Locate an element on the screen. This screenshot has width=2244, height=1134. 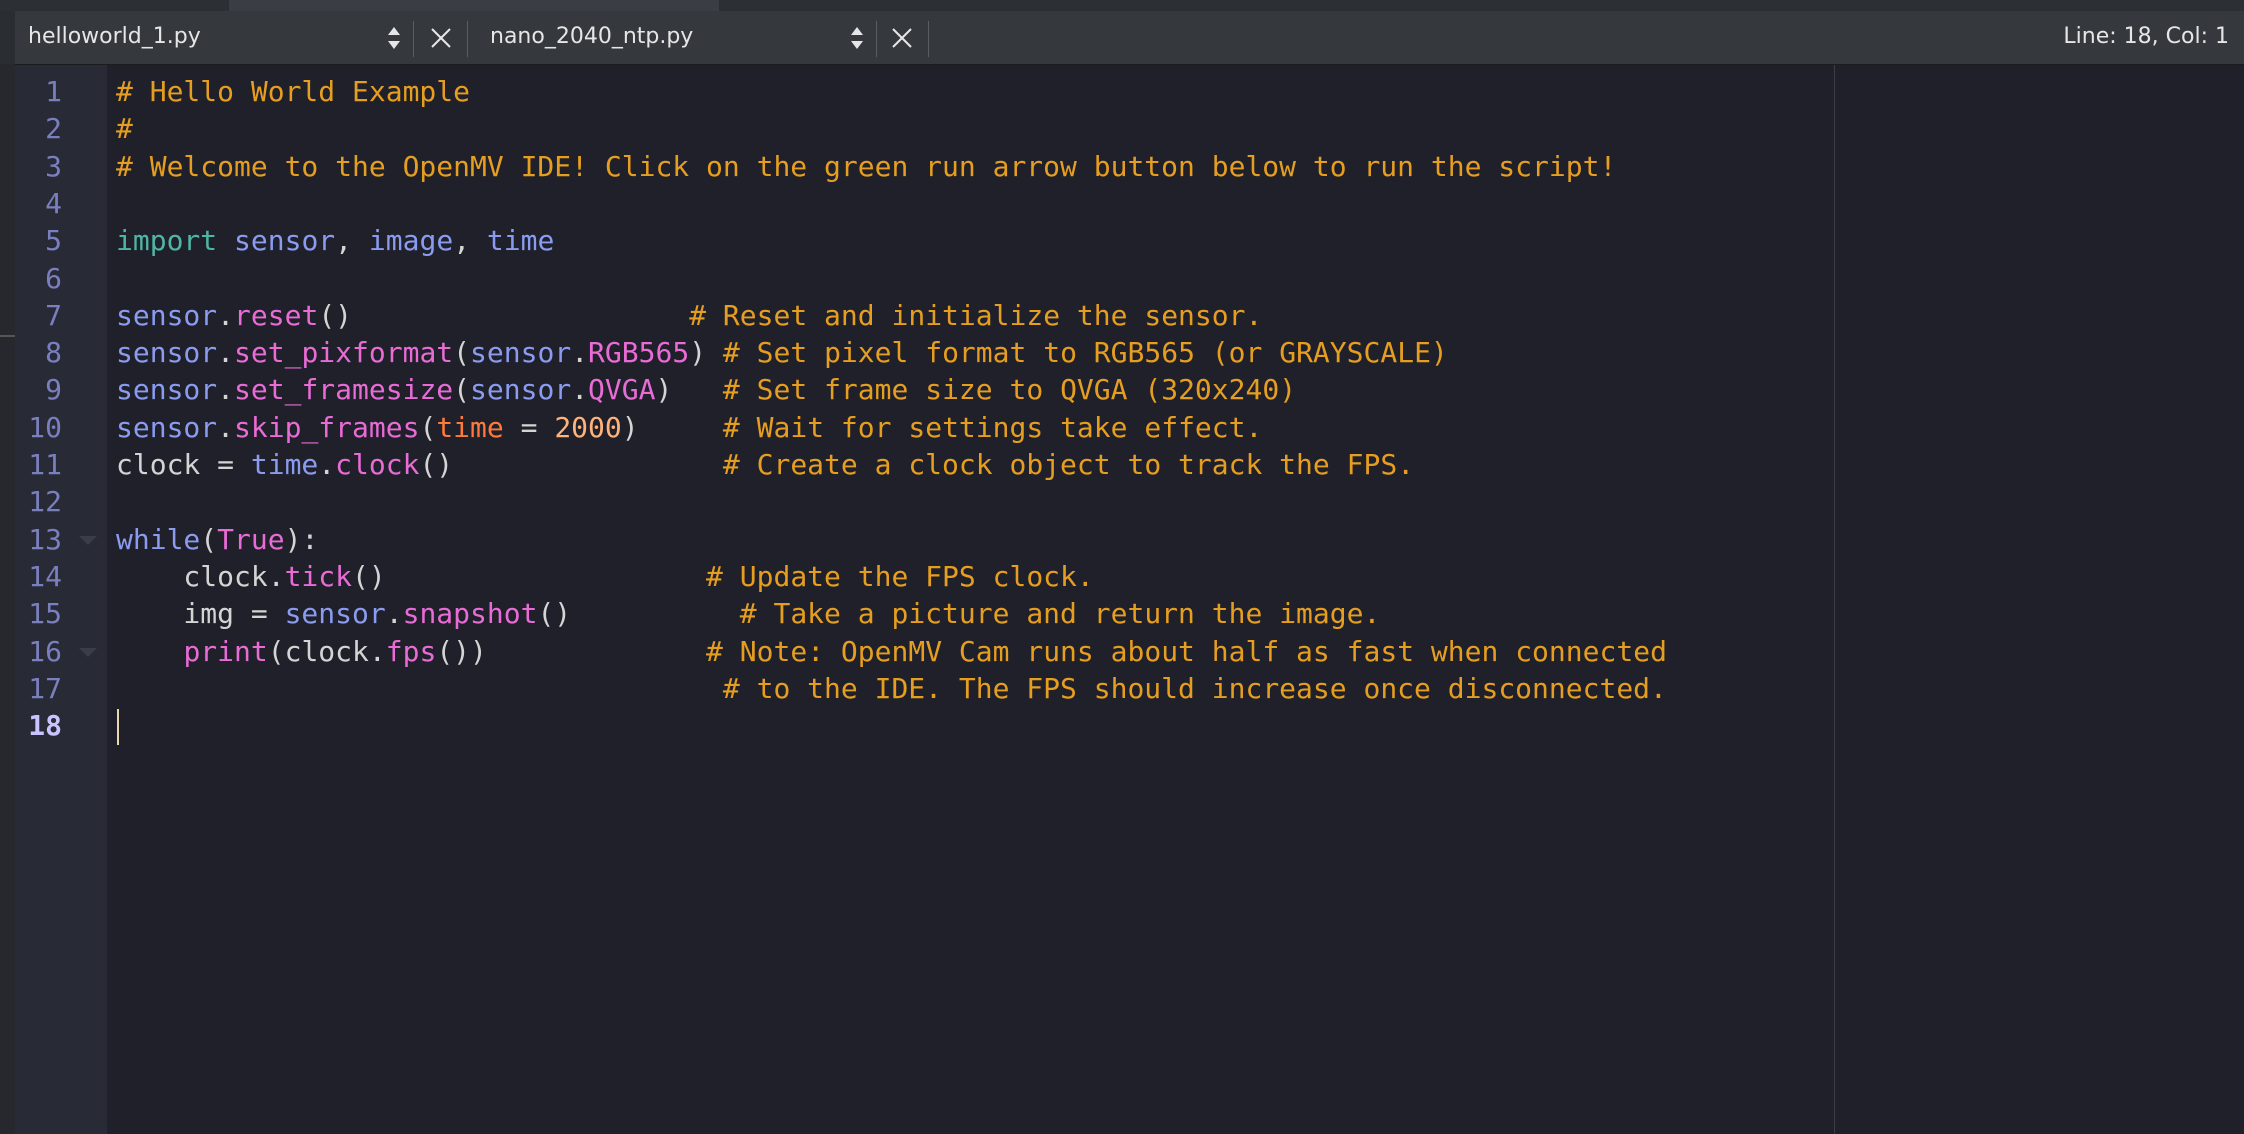
tab-nano-2040-ntp: nano_2040_ntp.py is located at coordinates (678, 37).